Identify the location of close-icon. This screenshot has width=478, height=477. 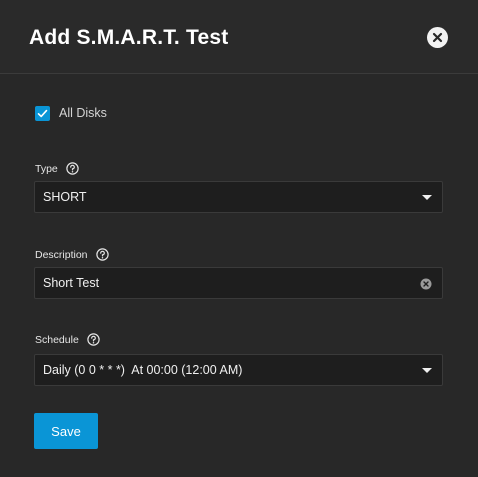
(437, 37).